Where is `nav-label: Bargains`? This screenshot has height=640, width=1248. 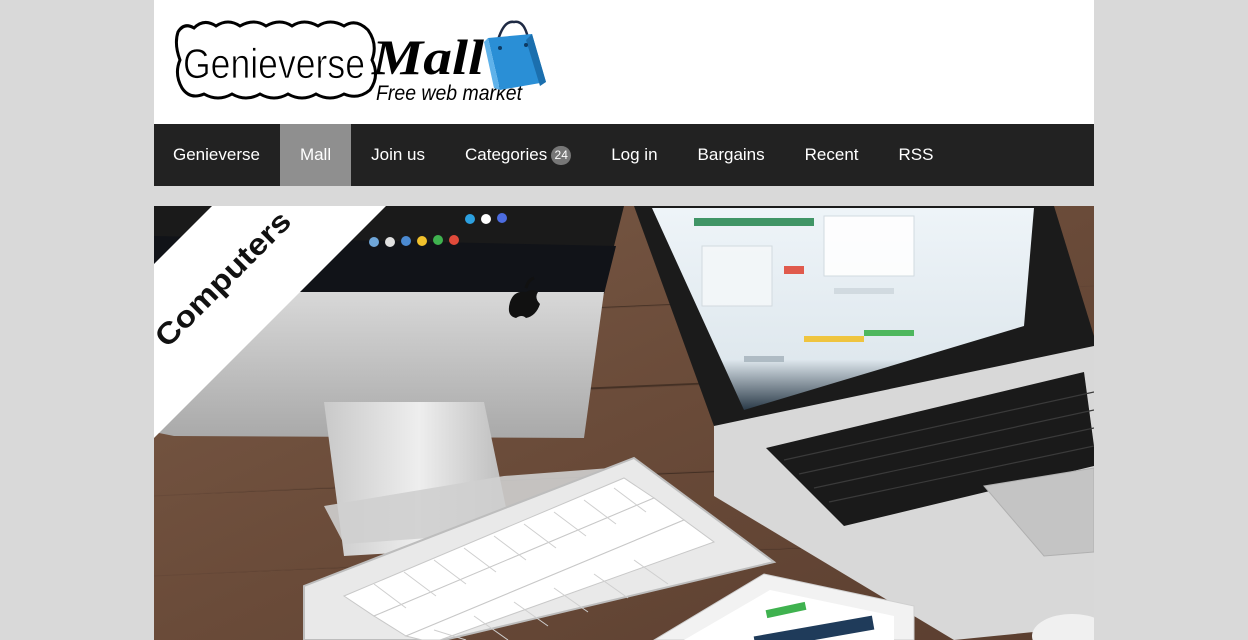
nav-label: Bargains is located at coordinates (731, 154).